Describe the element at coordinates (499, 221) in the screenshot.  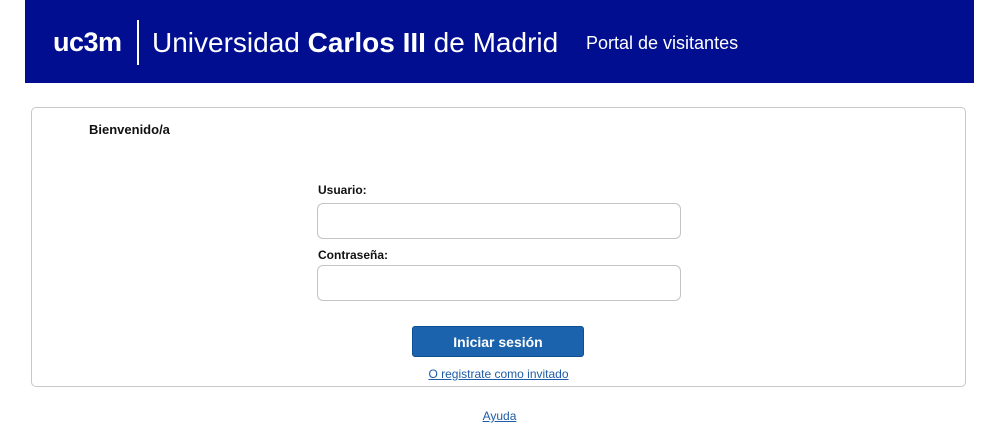
I see `username-input` at that location.